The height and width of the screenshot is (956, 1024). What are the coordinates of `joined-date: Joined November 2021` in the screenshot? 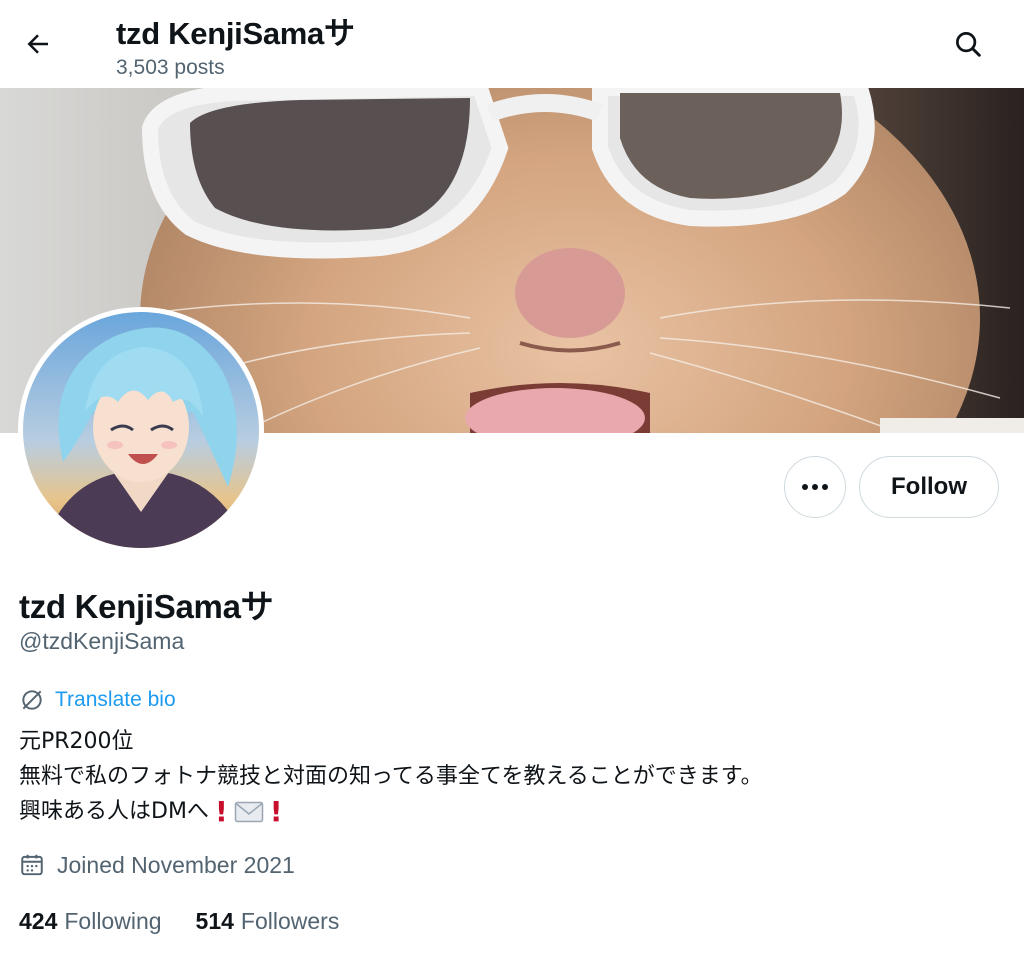 It's located at (157, 865).